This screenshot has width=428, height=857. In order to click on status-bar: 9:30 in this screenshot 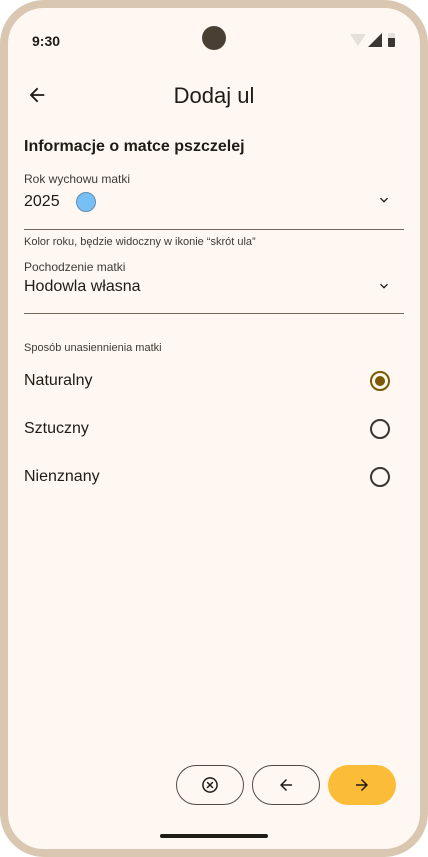, I will do `click(214, 38)`.